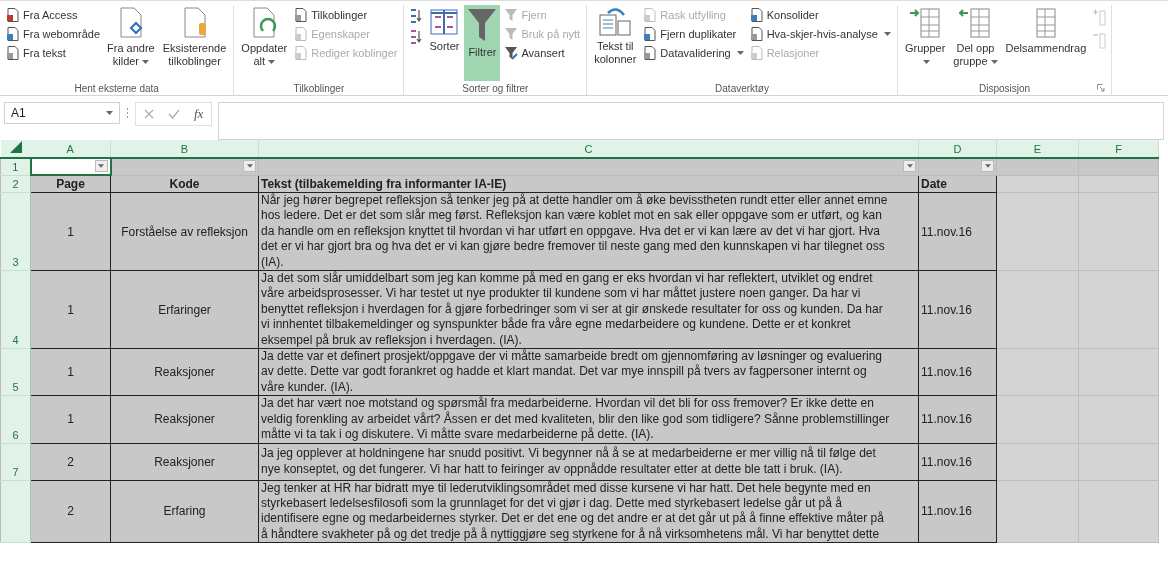 This screenshot has height=568, width=1168. Describe the element at coordinates (264, 43) in the screenshot. I see `ribbon-button: Oppdater alt` at that location.